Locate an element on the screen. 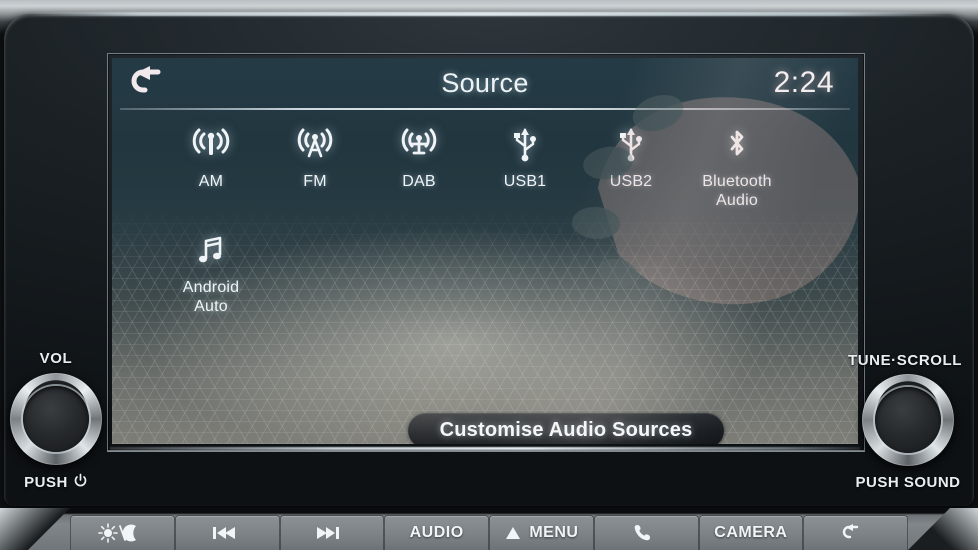  skip-back-icon is located at coordinates (224, 533).